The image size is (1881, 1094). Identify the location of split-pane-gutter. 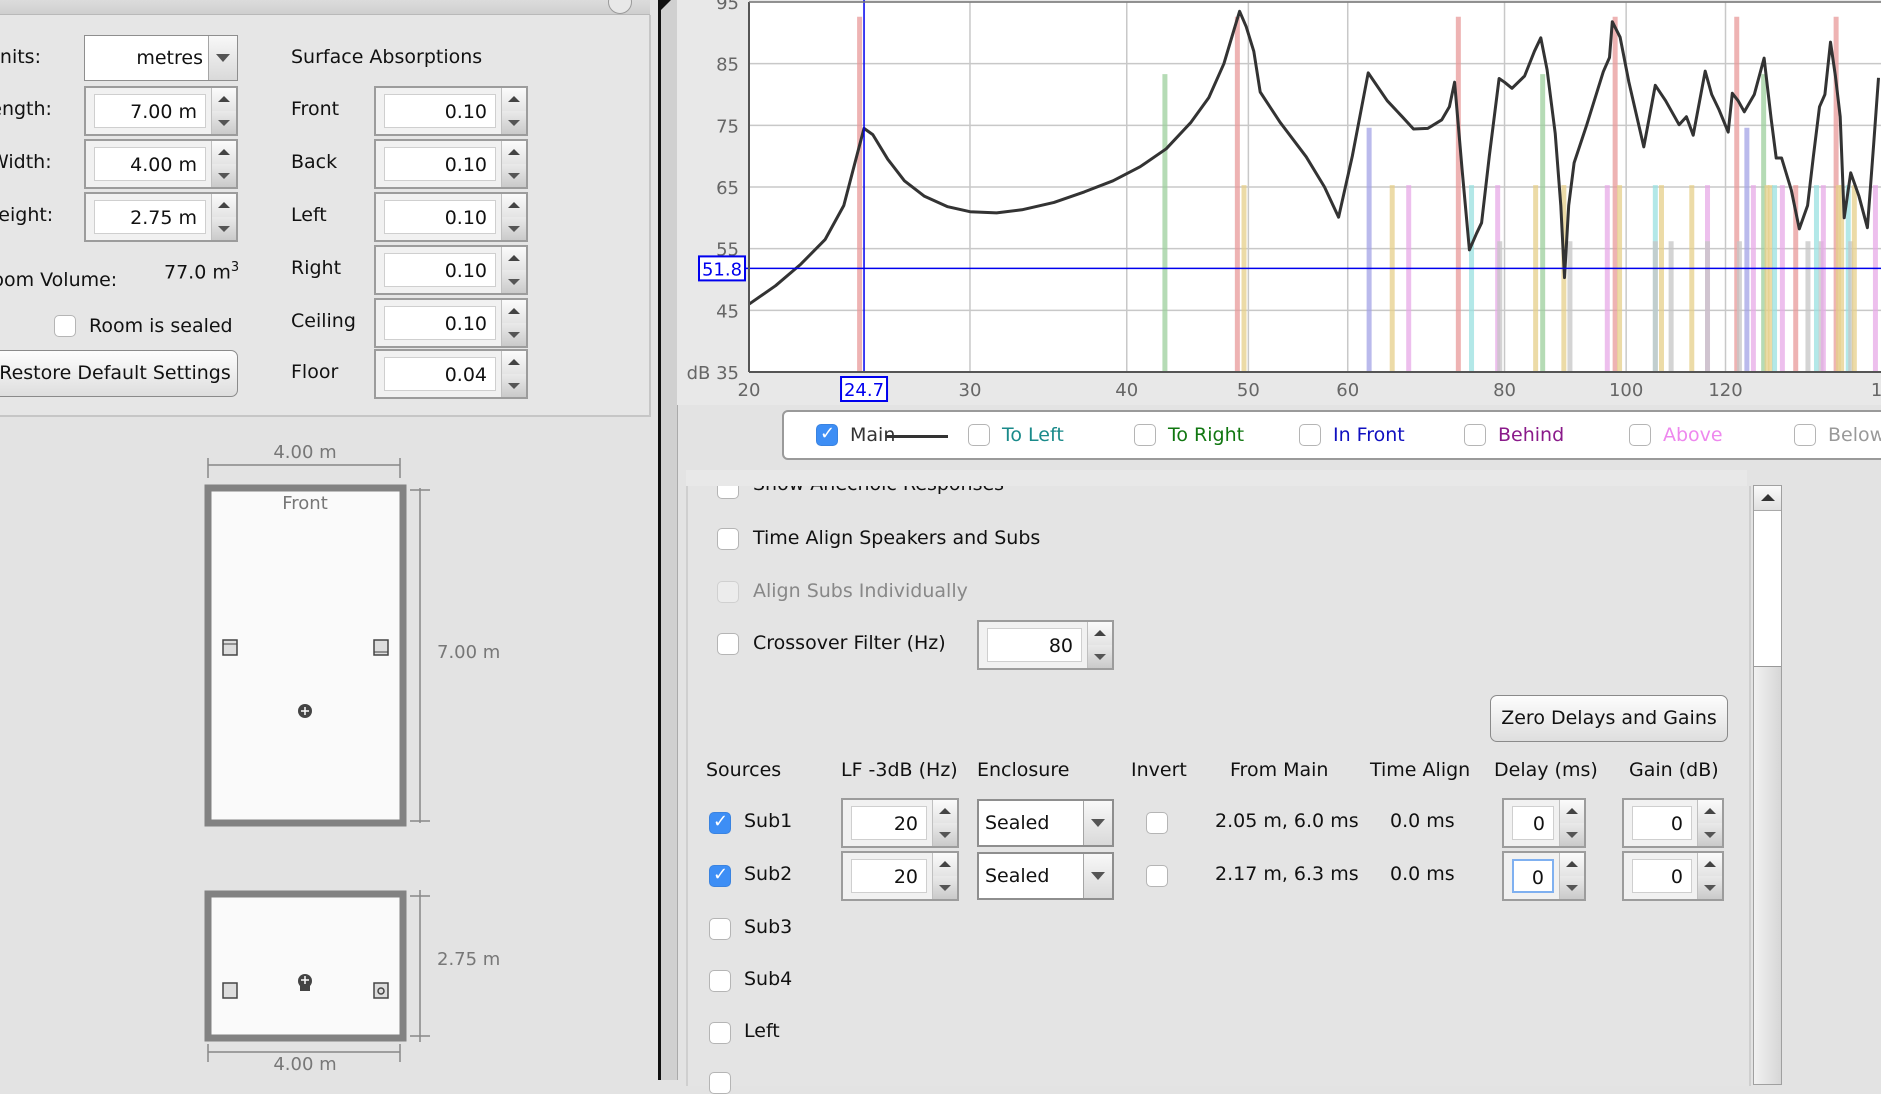
(669, 540).